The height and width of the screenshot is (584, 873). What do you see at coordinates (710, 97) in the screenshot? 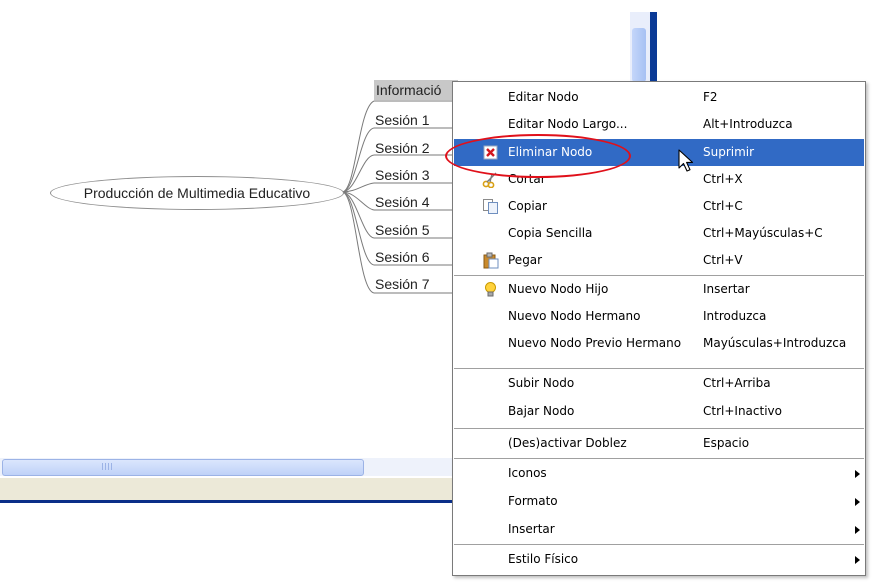
I see `menu-item-shortcut: F2` at bounding box center [710, 97].